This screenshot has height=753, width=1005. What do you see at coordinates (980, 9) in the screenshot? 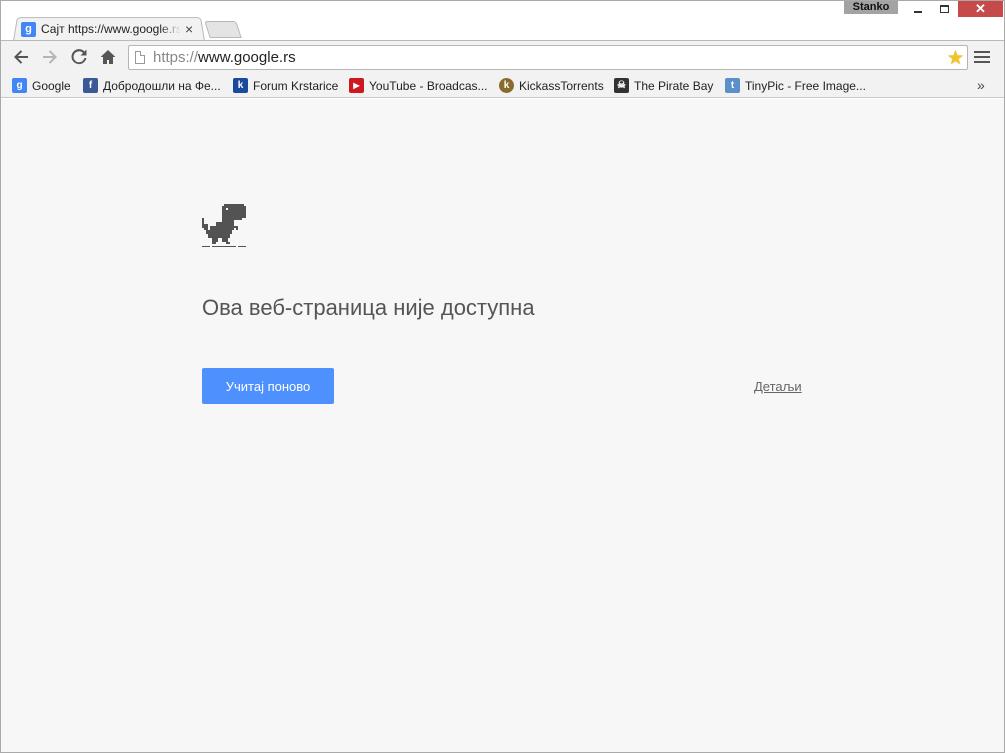
I see `close-window-button: ✕` at bounding box center [980, 9].